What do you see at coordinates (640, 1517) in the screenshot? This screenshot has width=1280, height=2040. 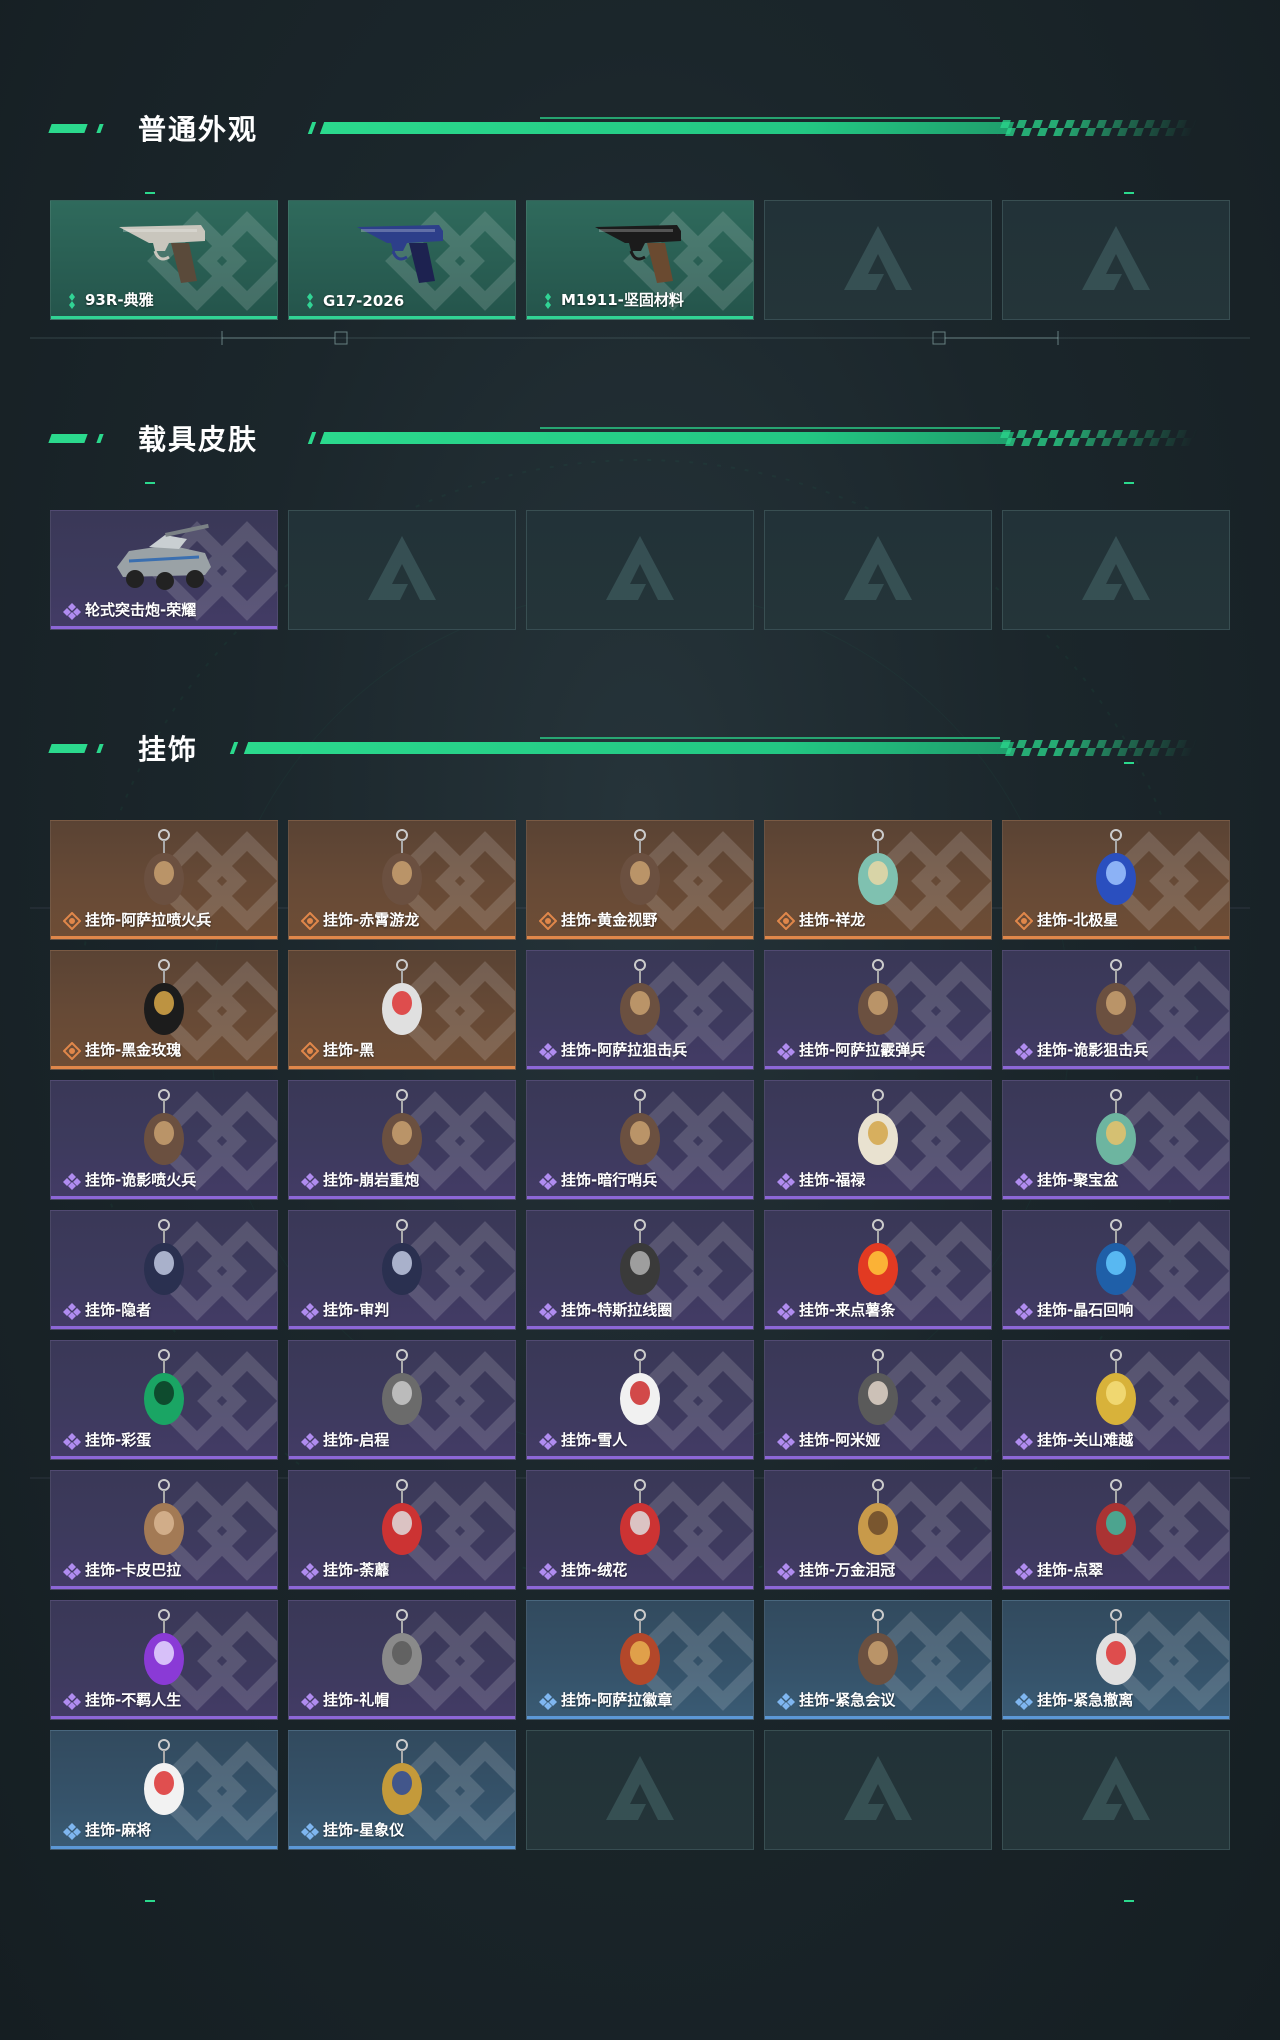 I see `charm-flower-icon` at bounding box center [640, 1517].